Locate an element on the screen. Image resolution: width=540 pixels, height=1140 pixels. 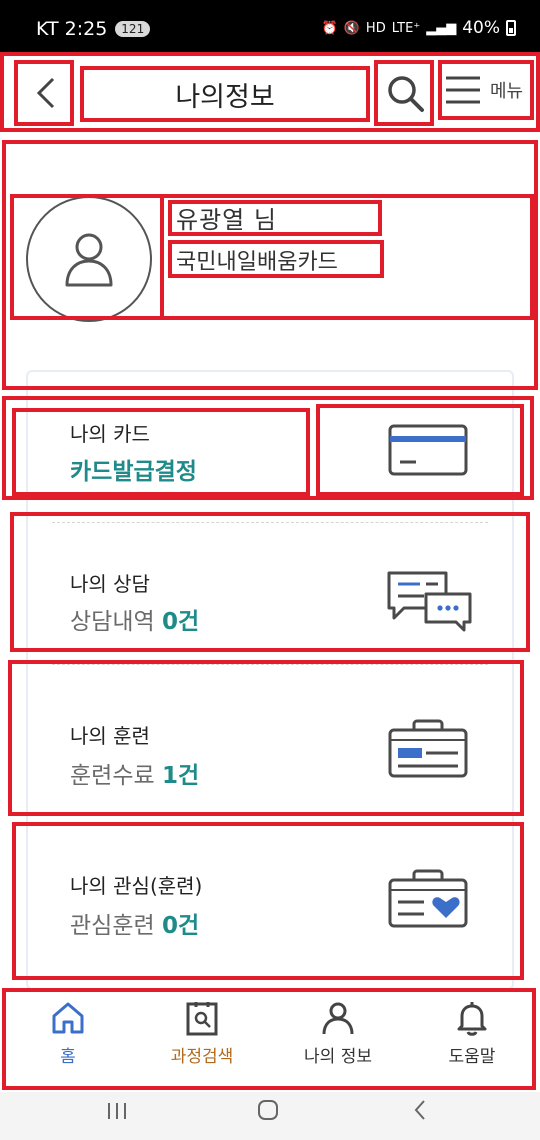
status-right: ⏰ 🔇 HD LTE⁺ ▂▄▆ 40% is located at coordinates (419, 28).